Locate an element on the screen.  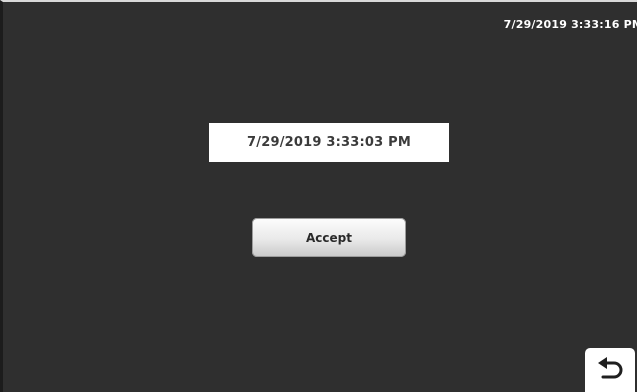
back-button is located at coordinates (610, 370).